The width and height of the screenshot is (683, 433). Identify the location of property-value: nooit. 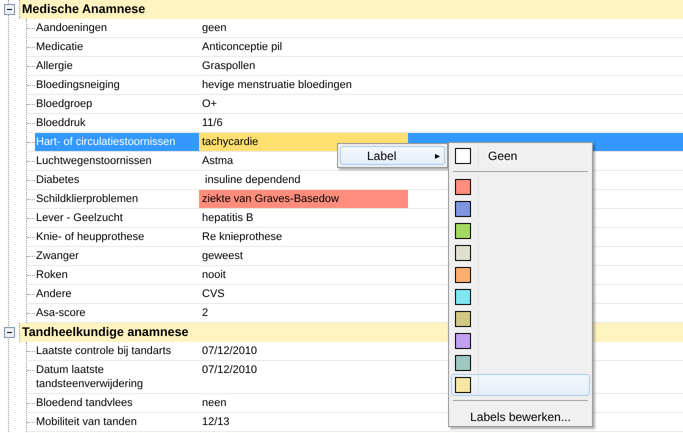
(303, 275).